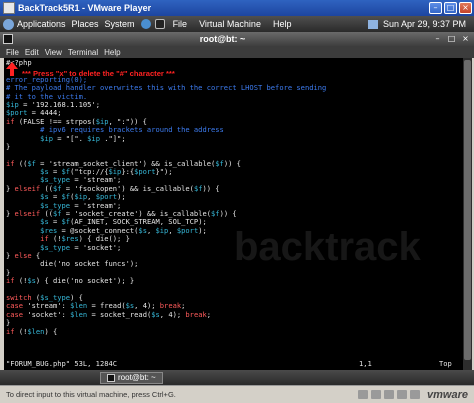 Image resolution: width=474 pixels, height=403 pixels. I want to click on browser-launcher-icon, so click(145, 24).